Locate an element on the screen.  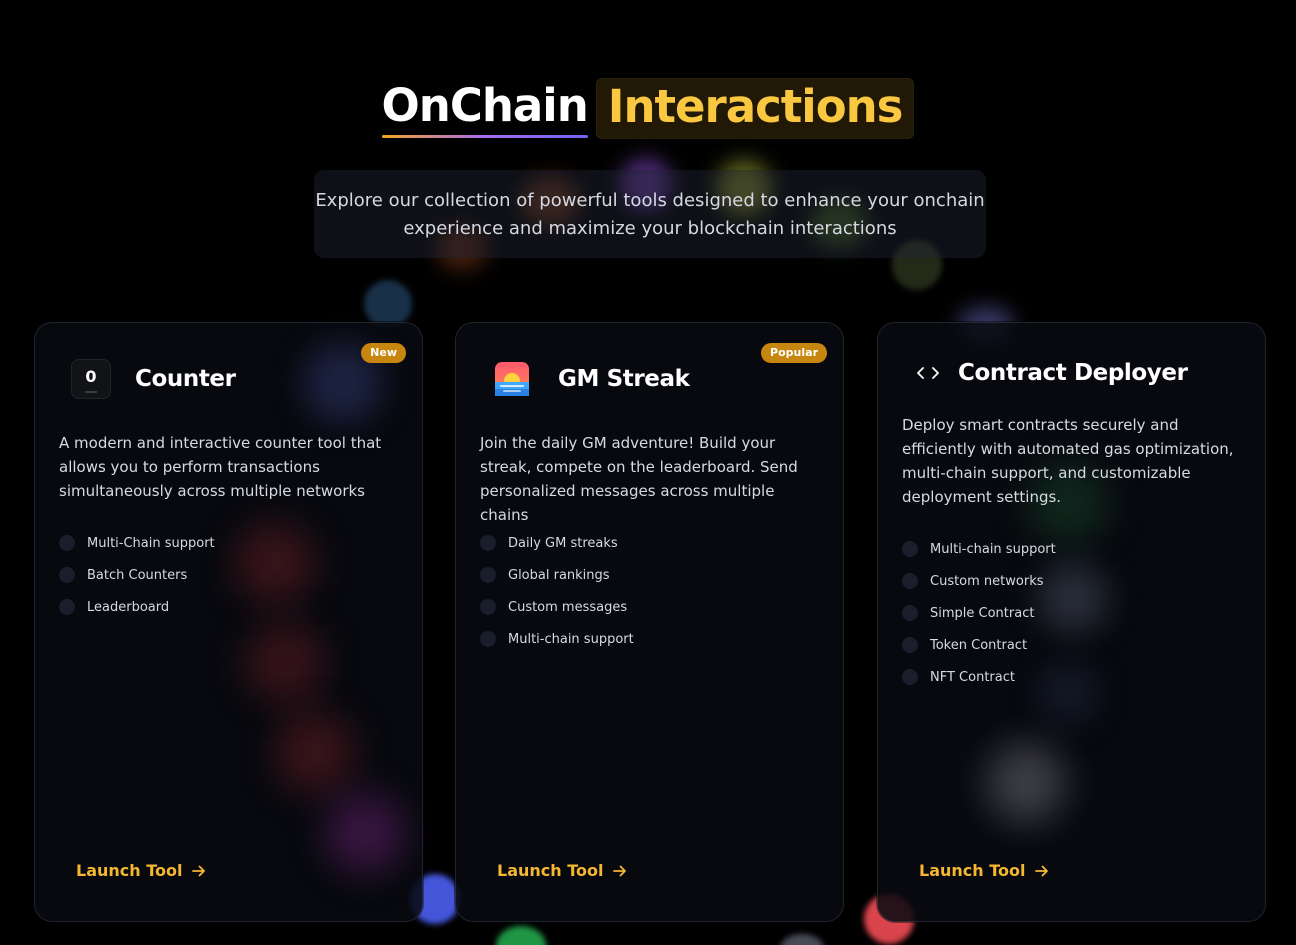
feature-item: Global rankings is located at coordinates (557, 575).